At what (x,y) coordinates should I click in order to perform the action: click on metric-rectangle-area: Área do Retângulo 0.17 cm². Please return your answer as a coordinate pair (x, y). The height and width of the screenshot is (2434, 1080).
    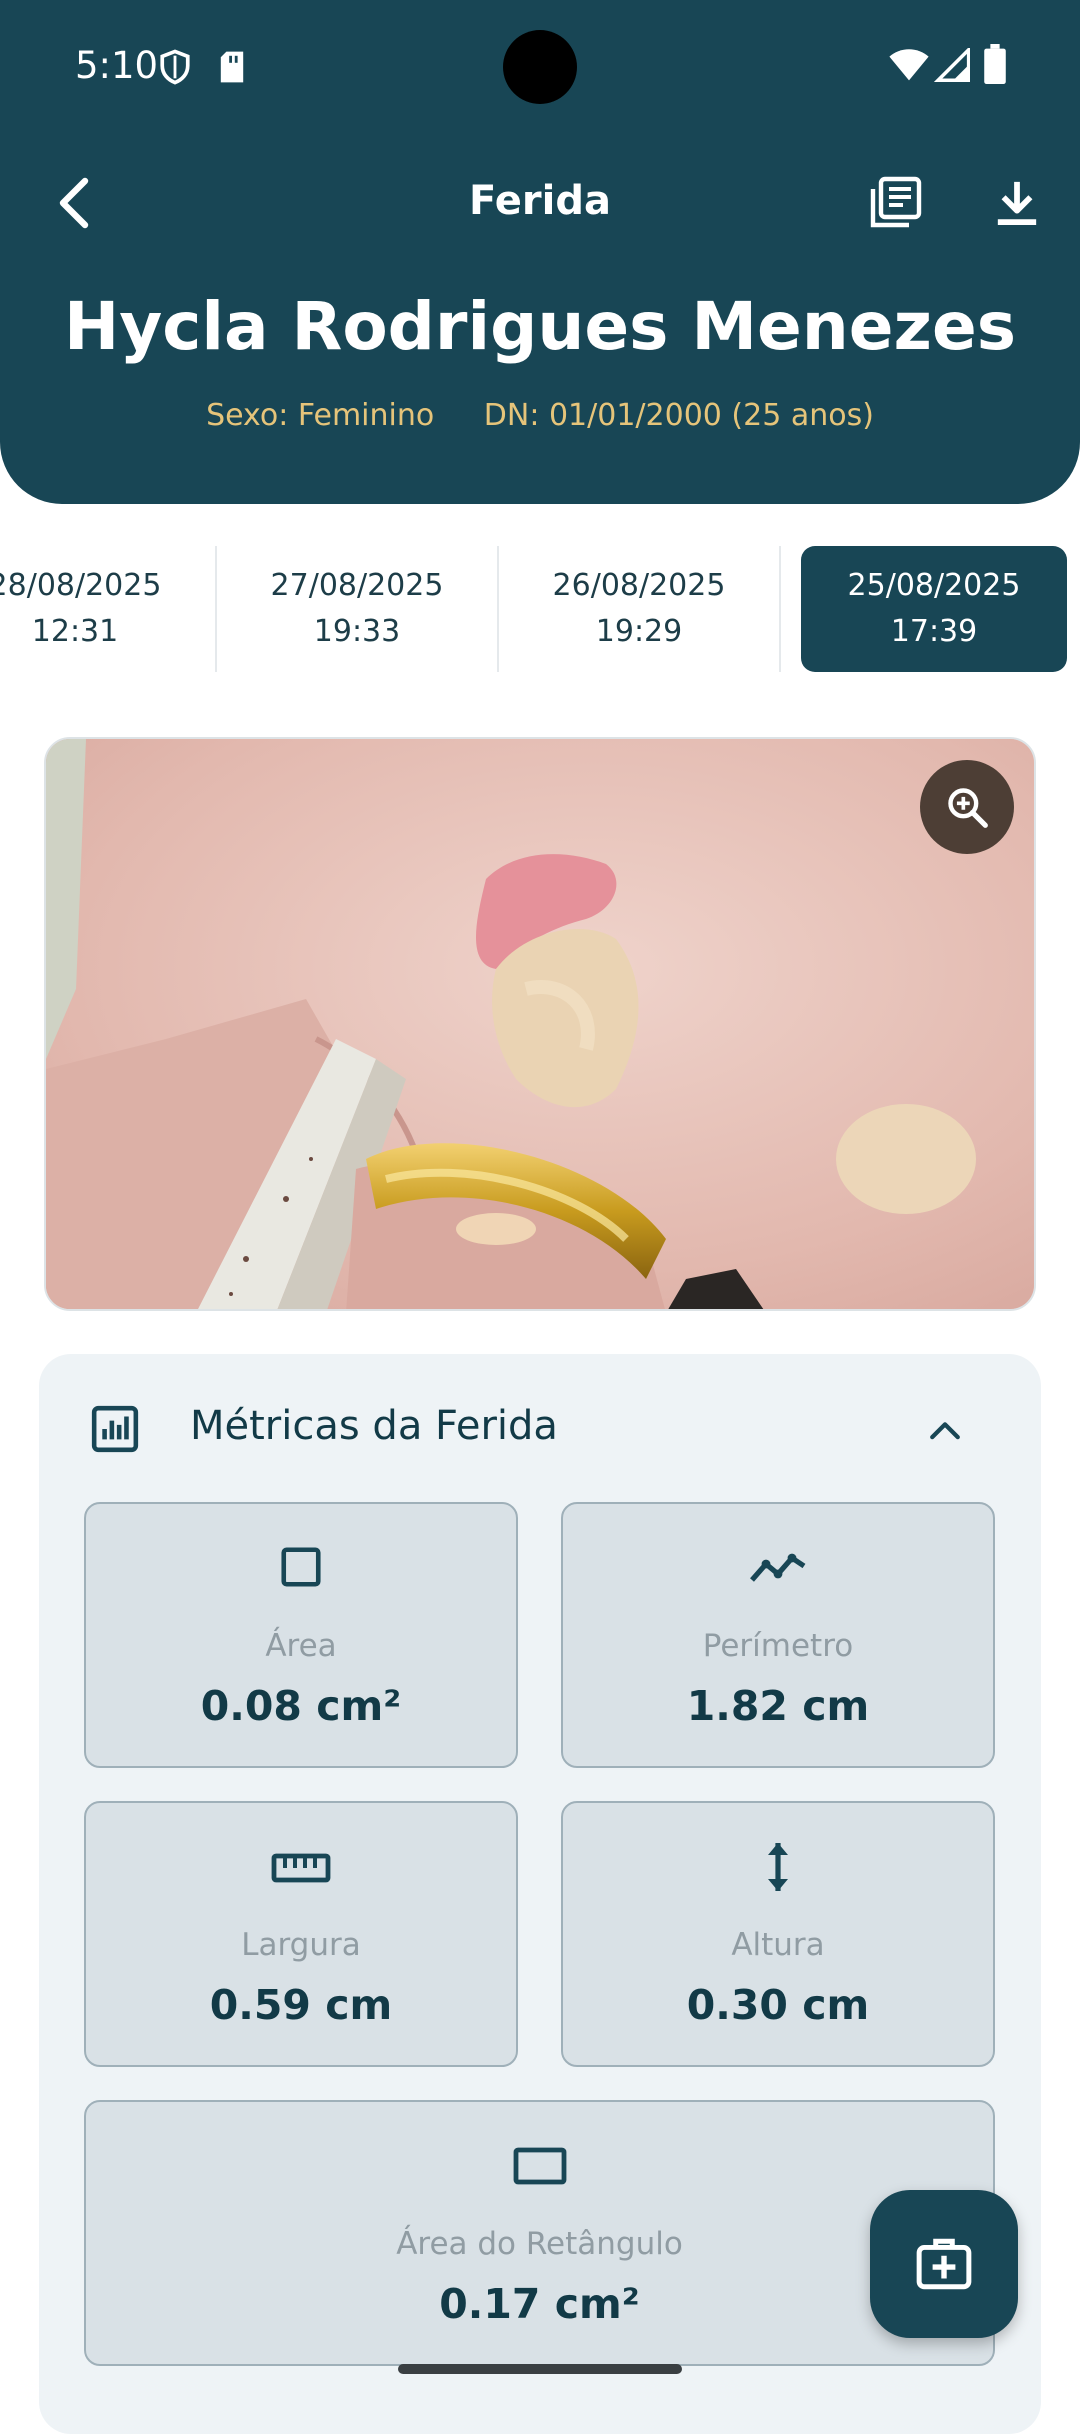
    Looking at the image, I should click on (539, 2233).